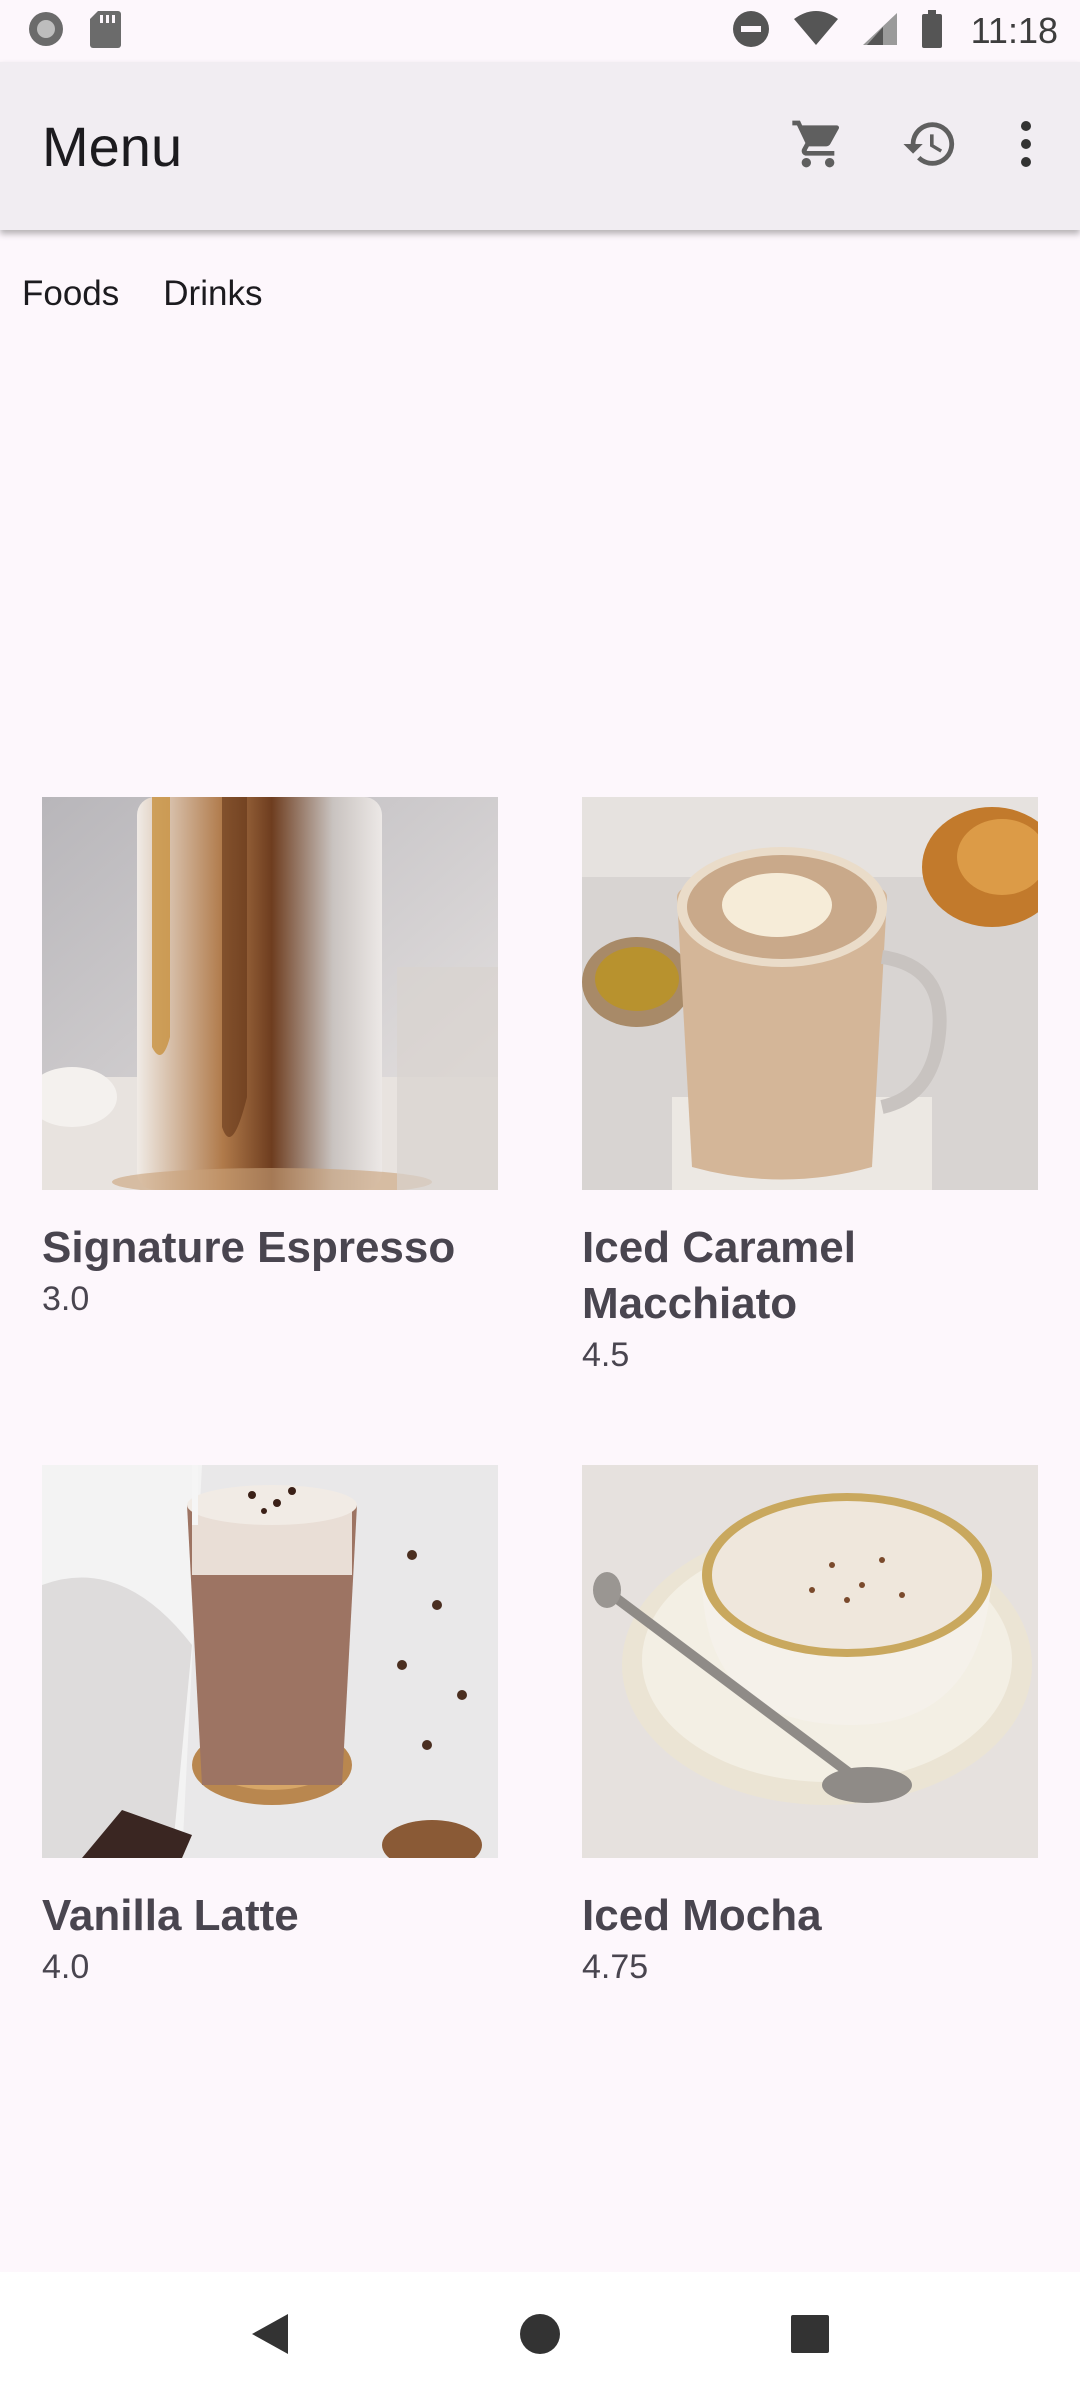  What do you see at coordinates (1014, 30) in the screenshot?
I see `status-time: 11:18` at bounding box center [1014, 30].